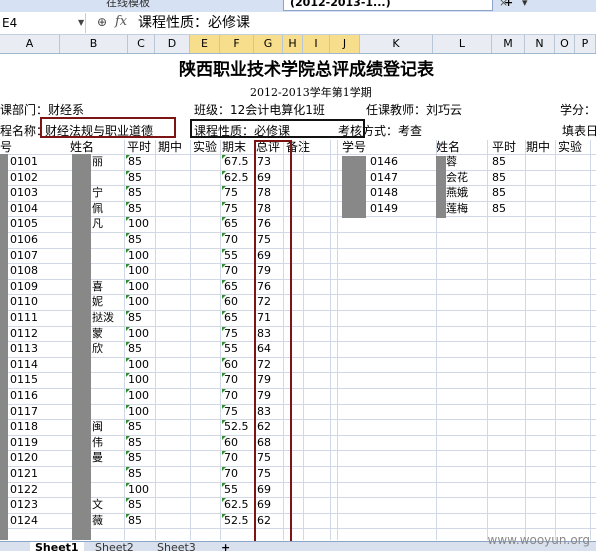  What do you see at coordinates (396, 44) in the screenshot?
I see `column-header-k: K` at bounding box center [396, 44].